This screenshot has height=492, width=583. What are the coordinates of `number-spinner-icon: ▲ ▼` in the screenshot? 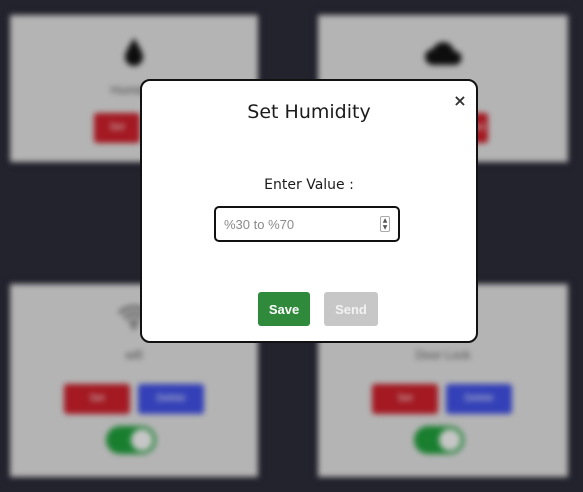 It's located at (385, 224).